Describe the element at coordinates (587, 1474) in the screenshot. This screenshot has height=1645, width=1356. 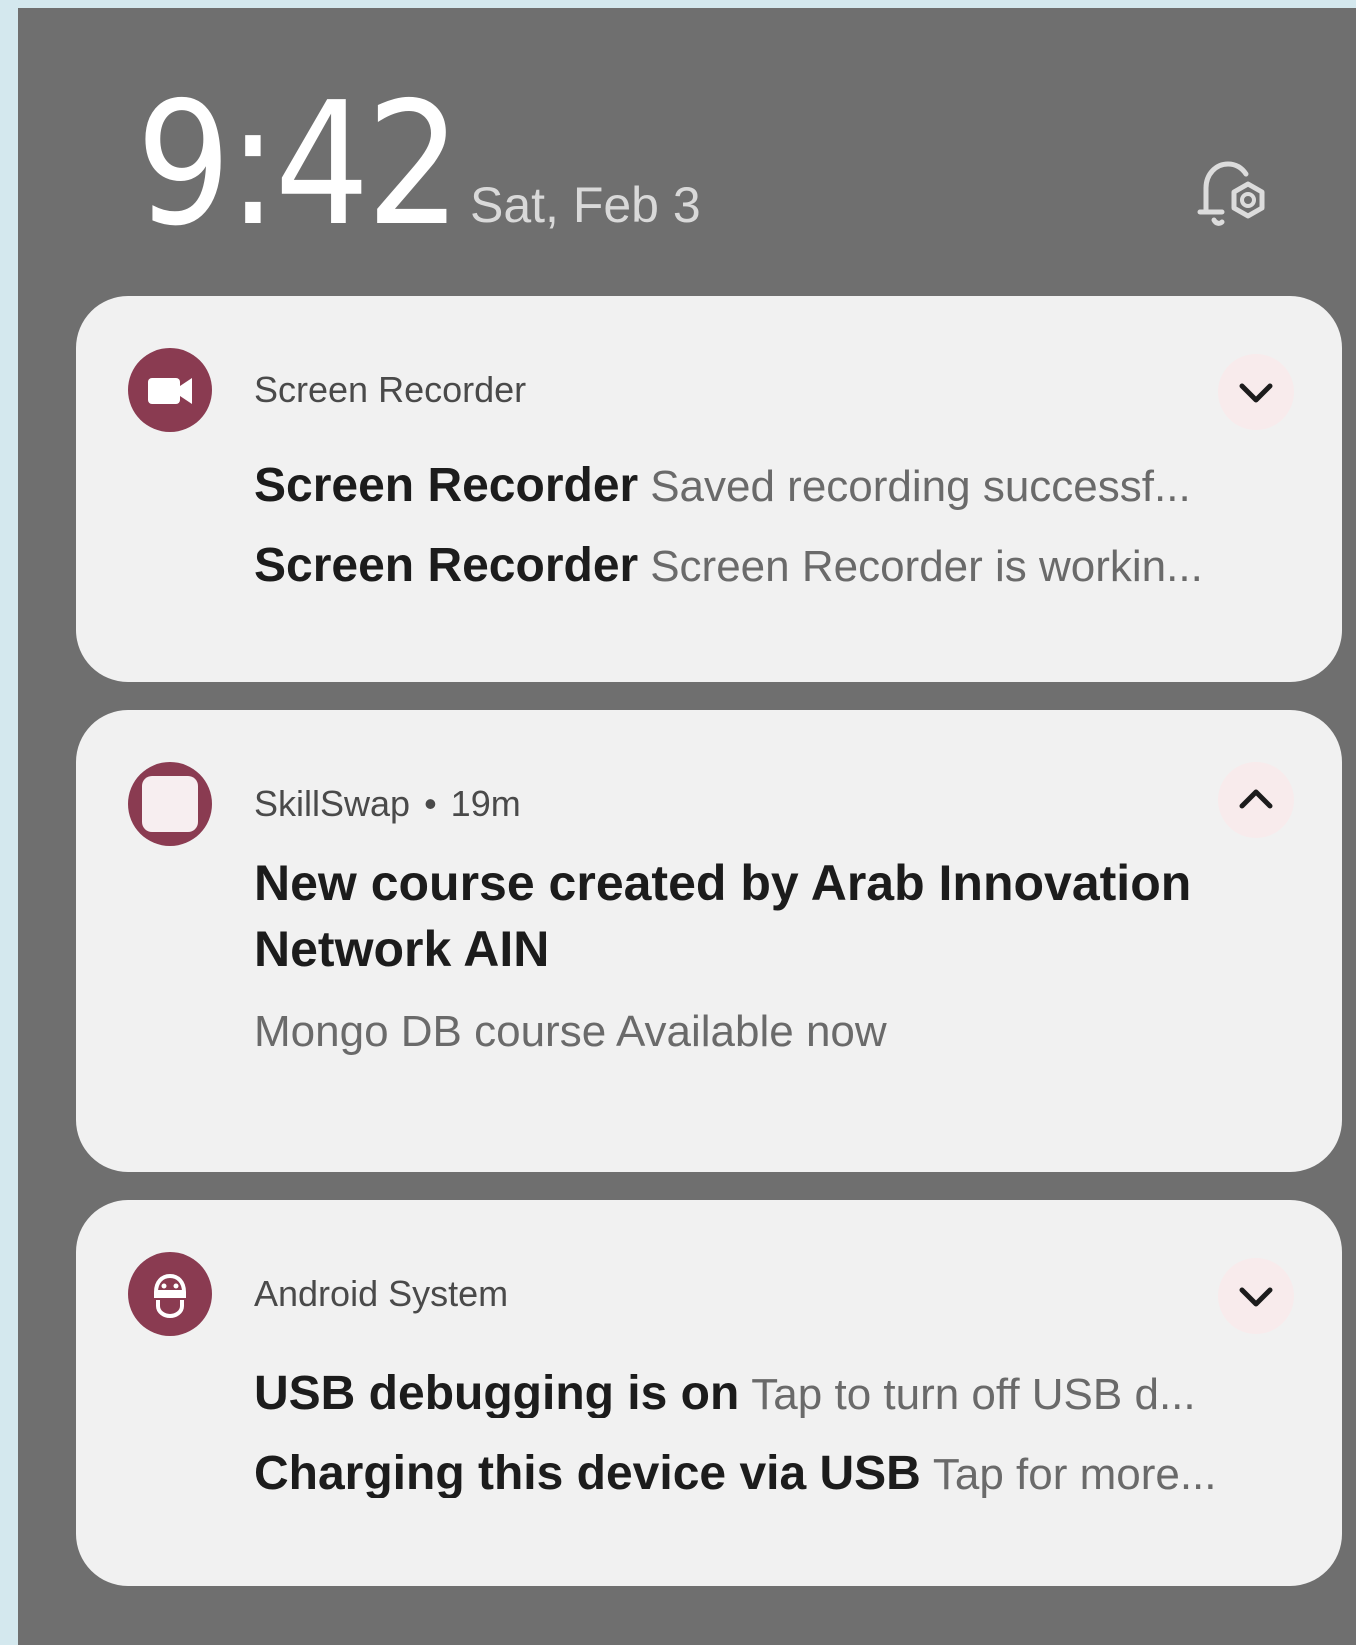
I see `notification-title: Charging this device via USB` at that location.